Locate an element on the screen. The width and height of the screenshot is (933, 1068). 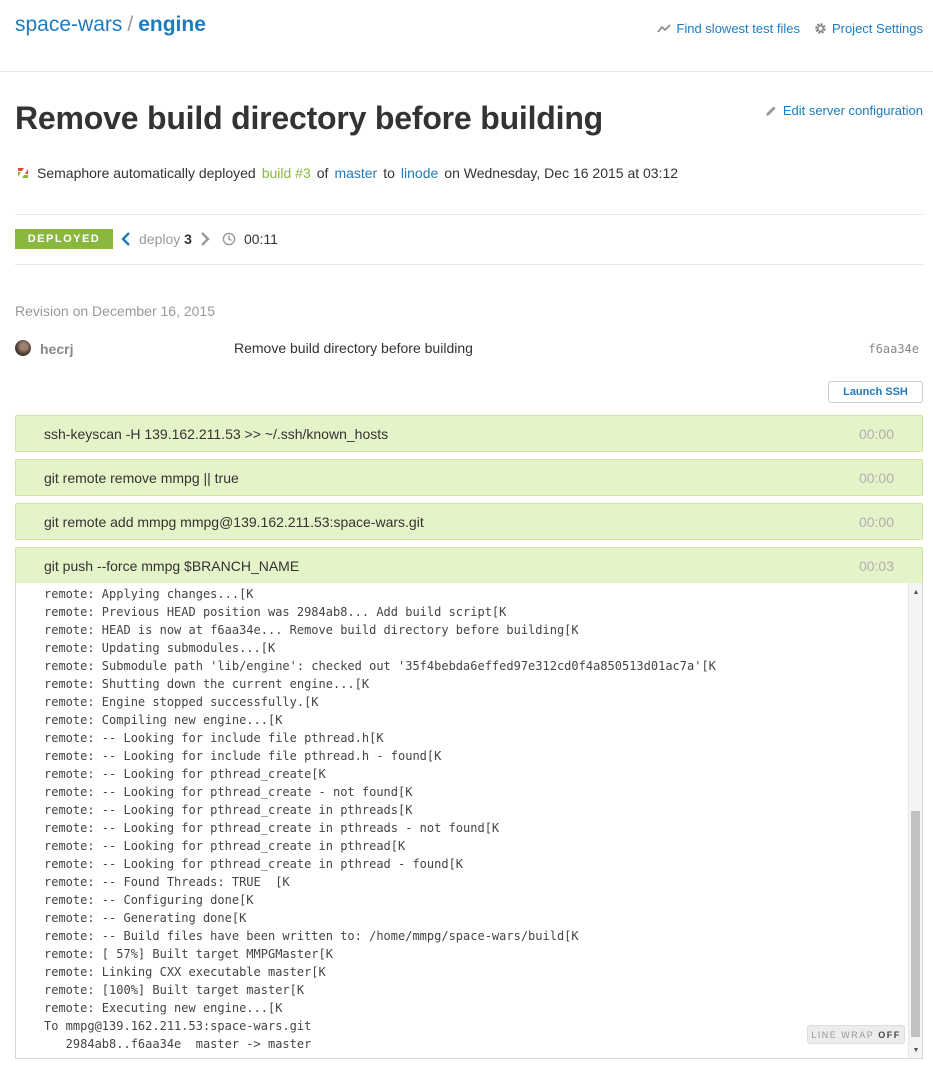
clock-icon is located at coordinates (229, 239).